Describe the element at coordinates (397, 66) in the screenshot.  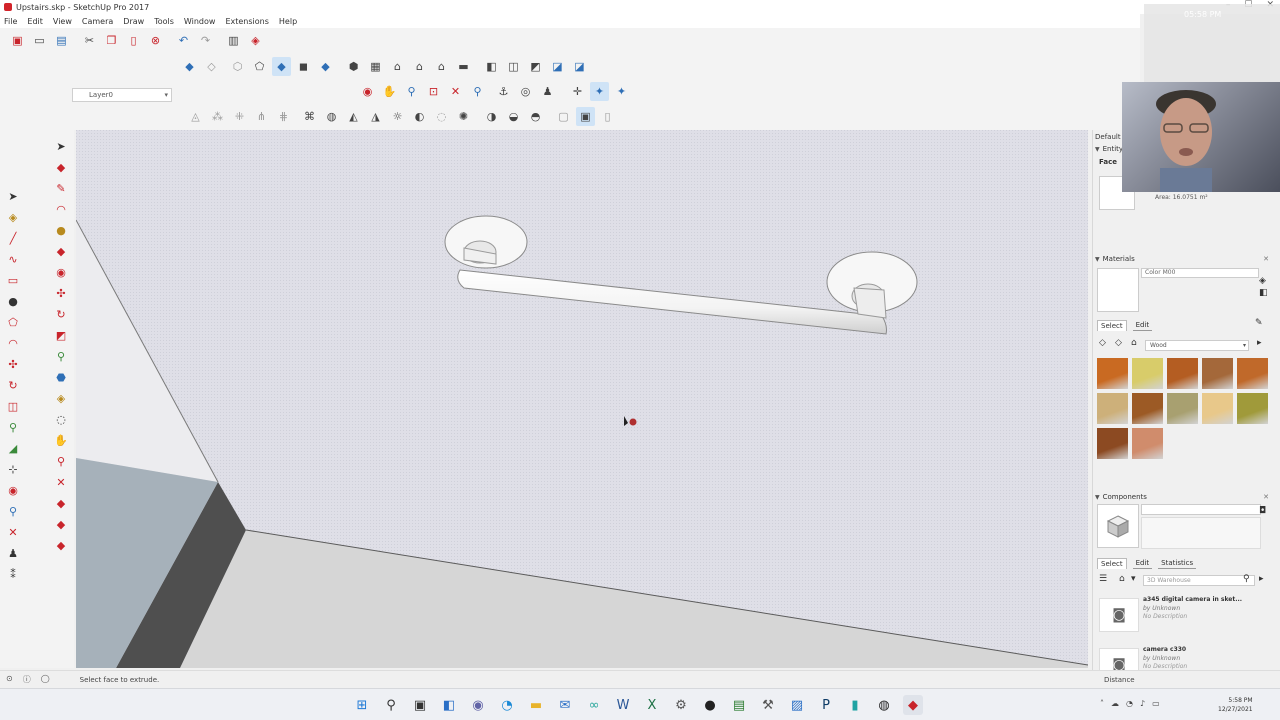
I see `front-view-icon: ⌂` at that location.